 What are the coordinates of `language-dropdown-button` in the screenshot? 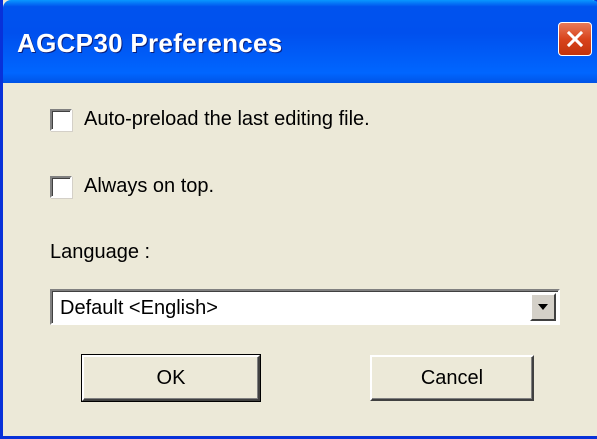 It's located at (543, 307).